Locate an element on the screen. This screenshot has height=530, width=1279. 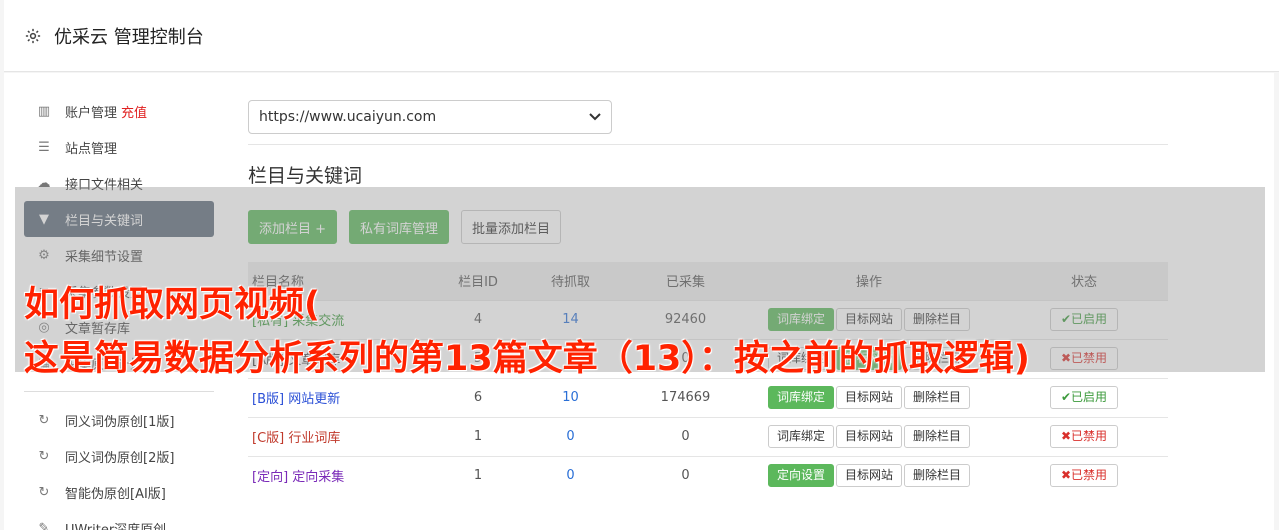
app-title: 优采云 管理控制台 is located at coordinates (129, 37).